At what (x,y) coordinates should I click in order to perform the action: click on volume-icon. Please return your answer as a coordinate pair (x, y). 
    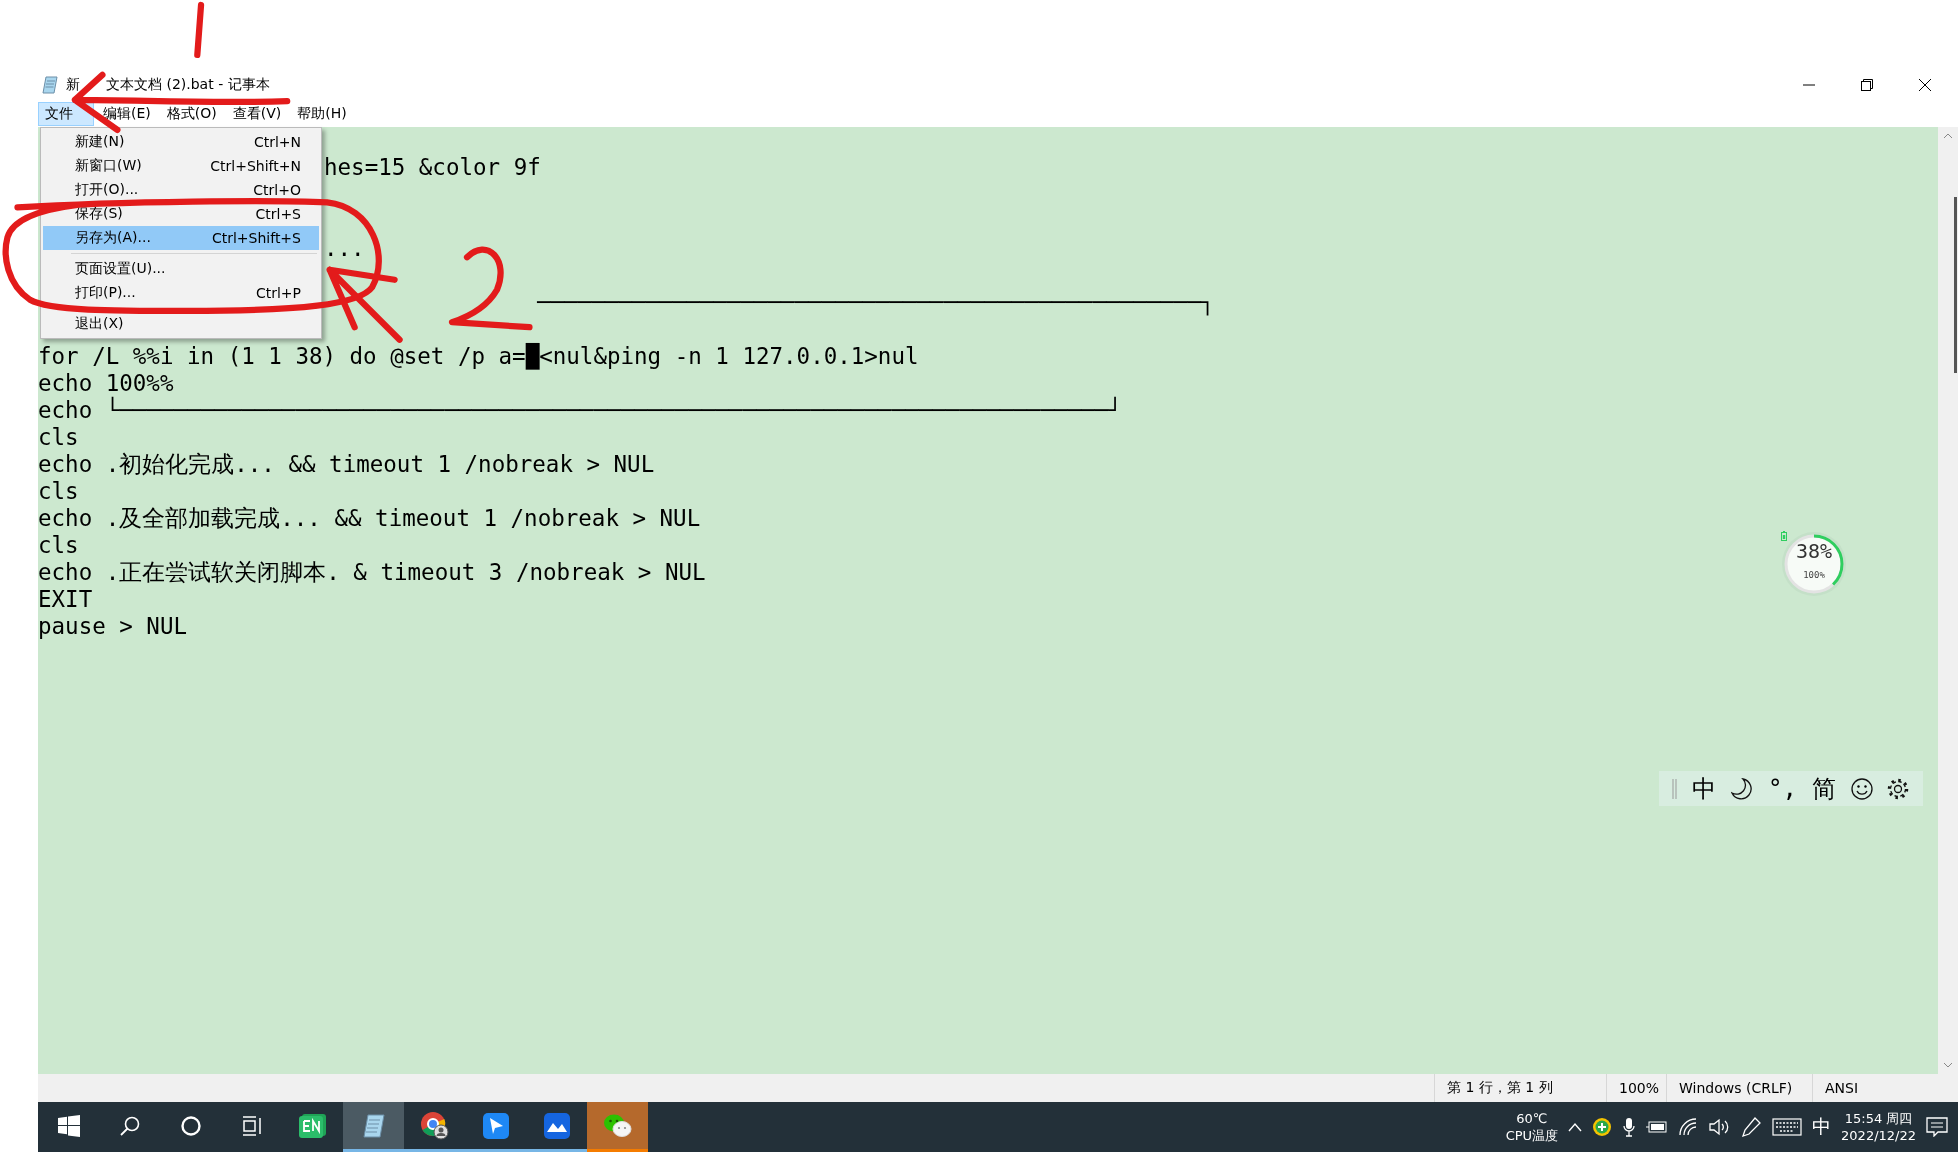
    Looking at the image, I should click on (1719, 1127).